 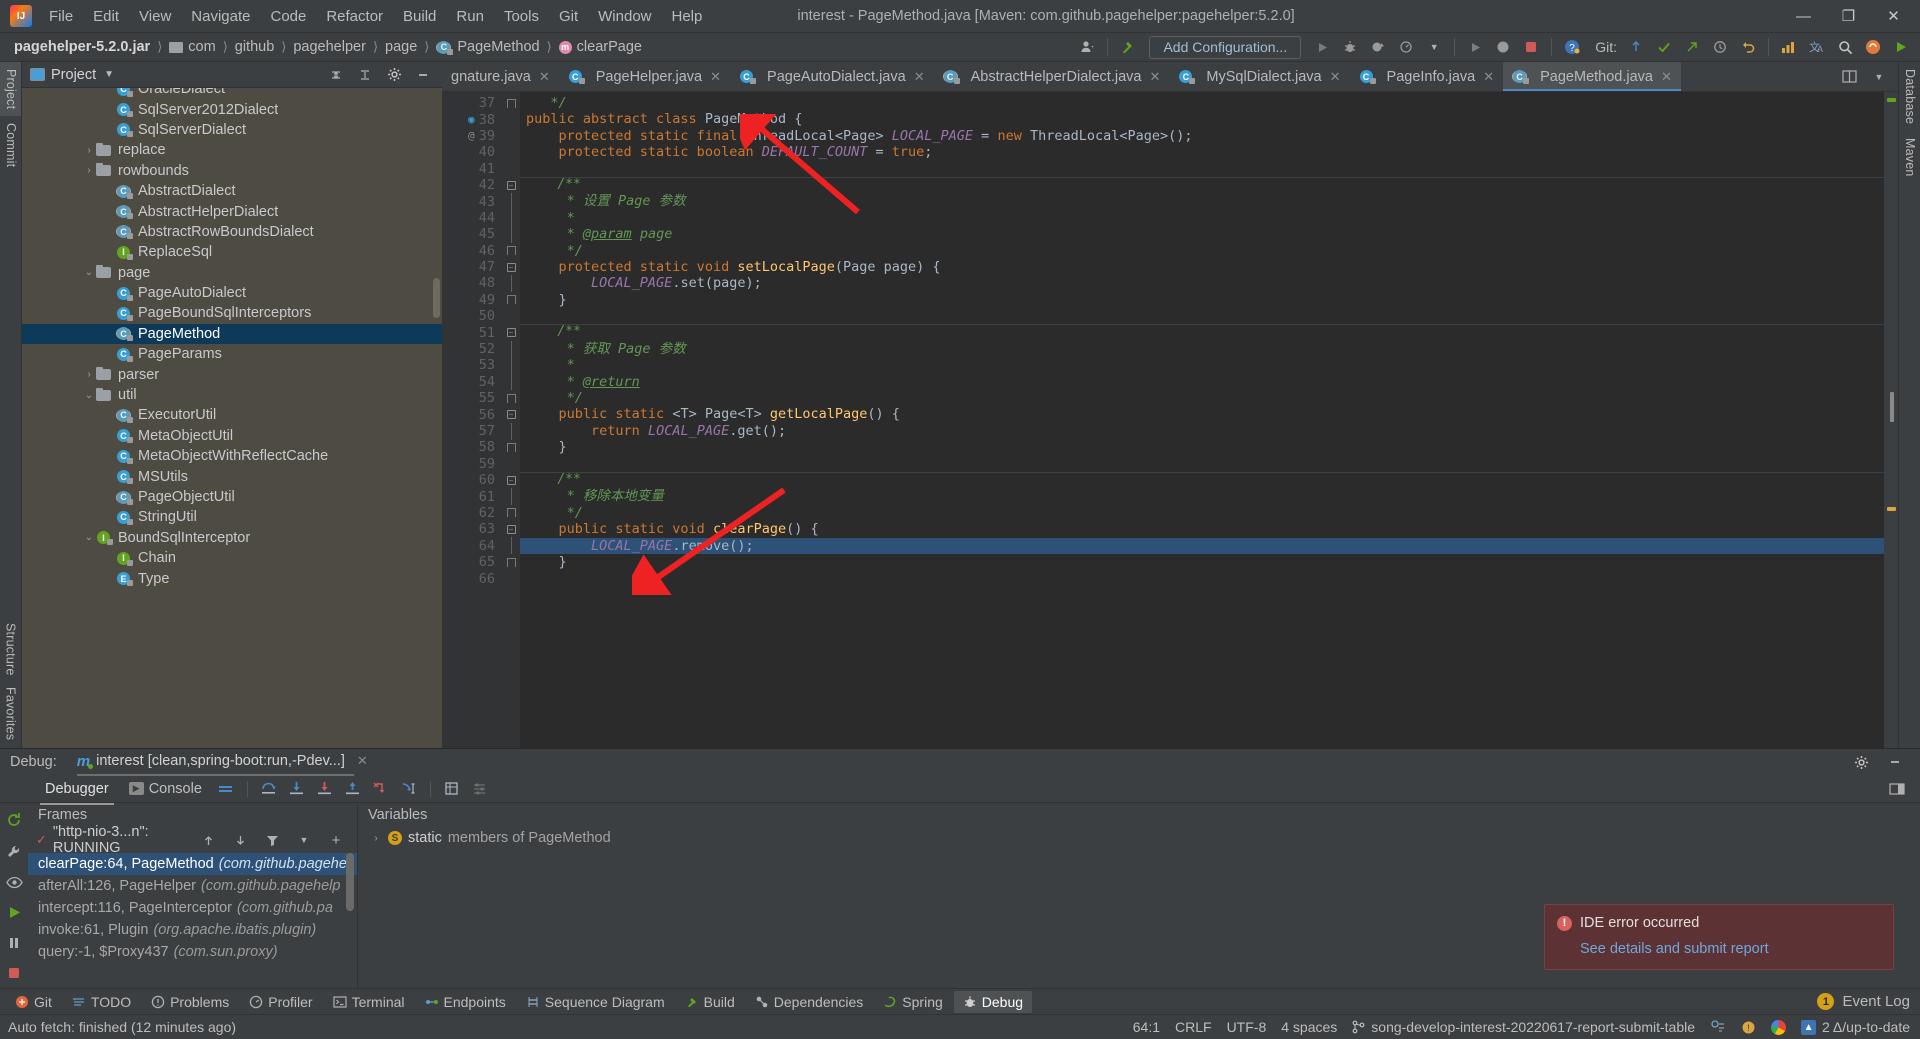 I want to click on tool-window-favorites: Favorites, so click(x=11, y=713).